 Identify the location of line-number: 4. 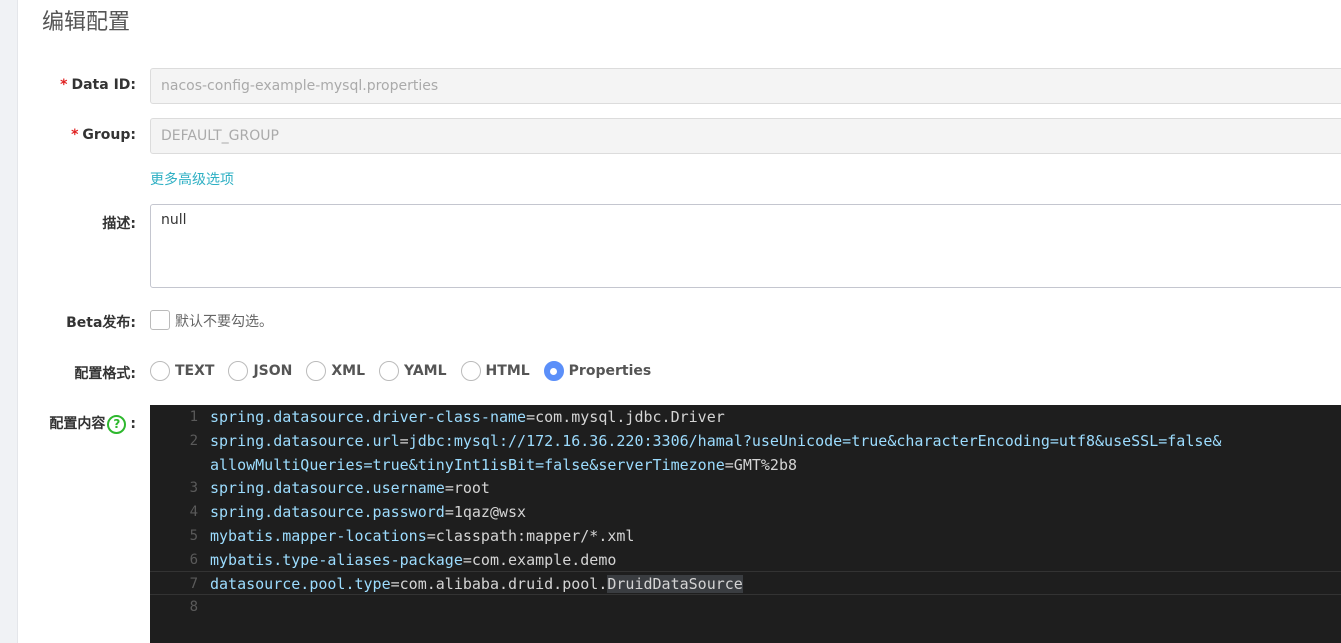
(193, 512).